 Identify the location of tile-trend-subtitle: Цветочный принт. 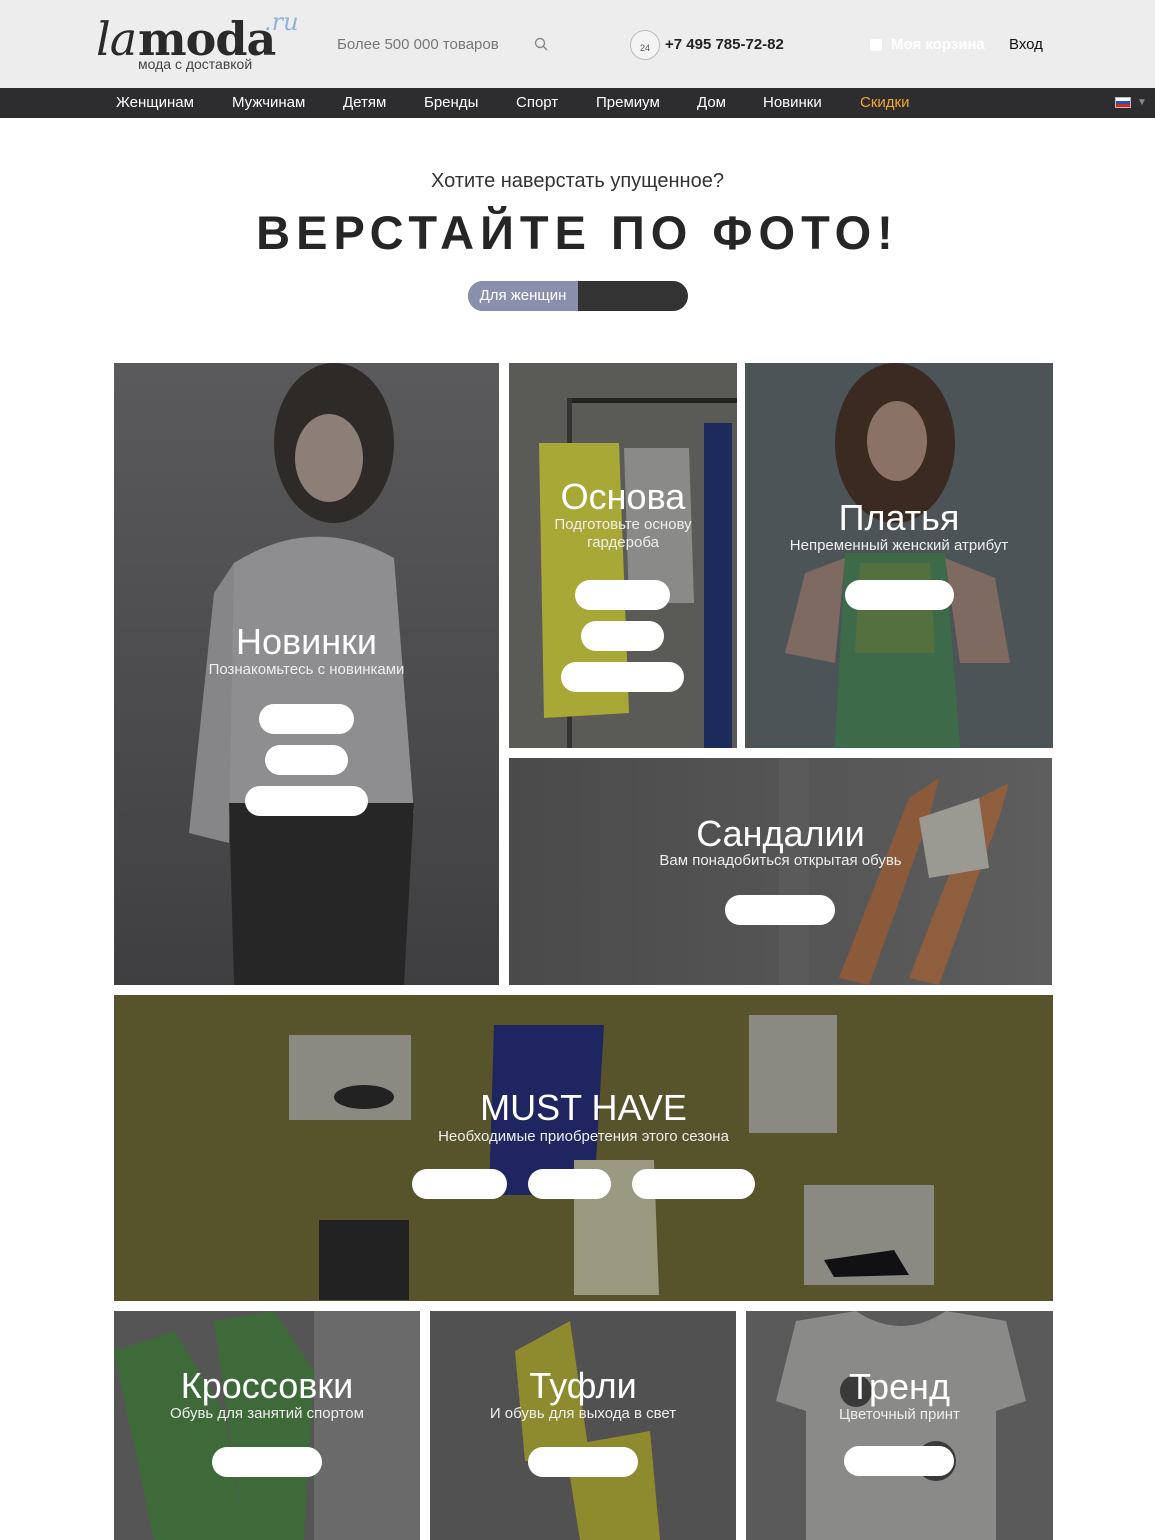
(899, 1414).